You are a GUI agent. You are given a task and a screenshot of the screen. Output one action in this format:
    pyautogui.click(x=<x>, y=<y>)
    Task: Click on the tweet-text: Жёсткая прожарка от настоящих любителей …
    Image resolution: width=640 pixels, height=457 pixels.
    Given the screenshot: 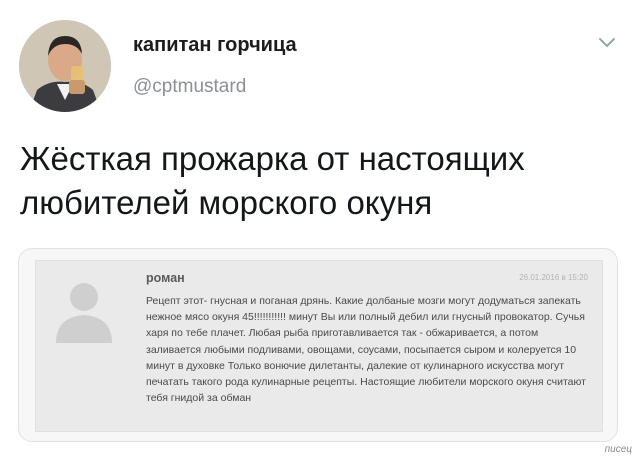 What is the action you would take?
    pyautogui.click(x=272, y=180)
    